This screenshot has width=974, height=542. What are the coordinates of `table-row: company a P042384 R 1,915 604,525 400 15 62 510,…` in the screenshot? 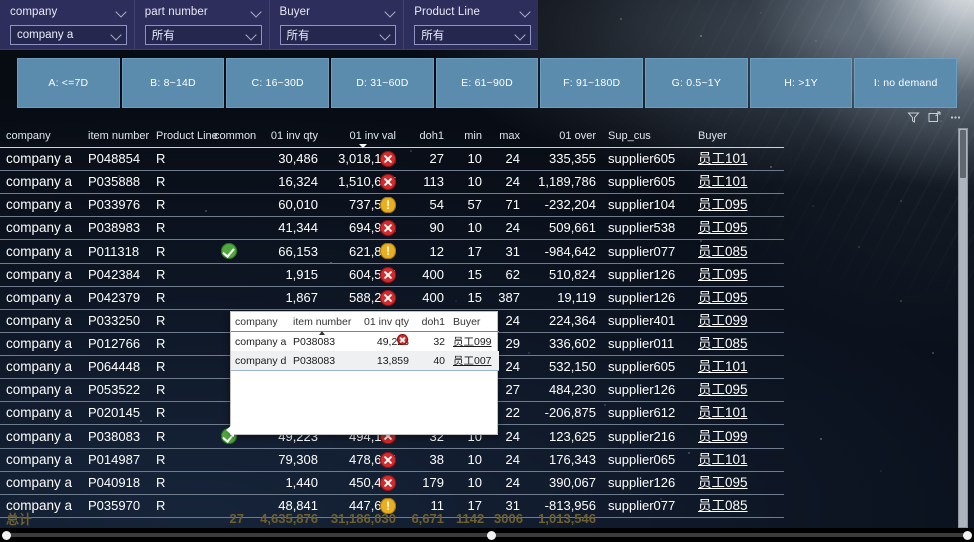 It's located at (392, 275).